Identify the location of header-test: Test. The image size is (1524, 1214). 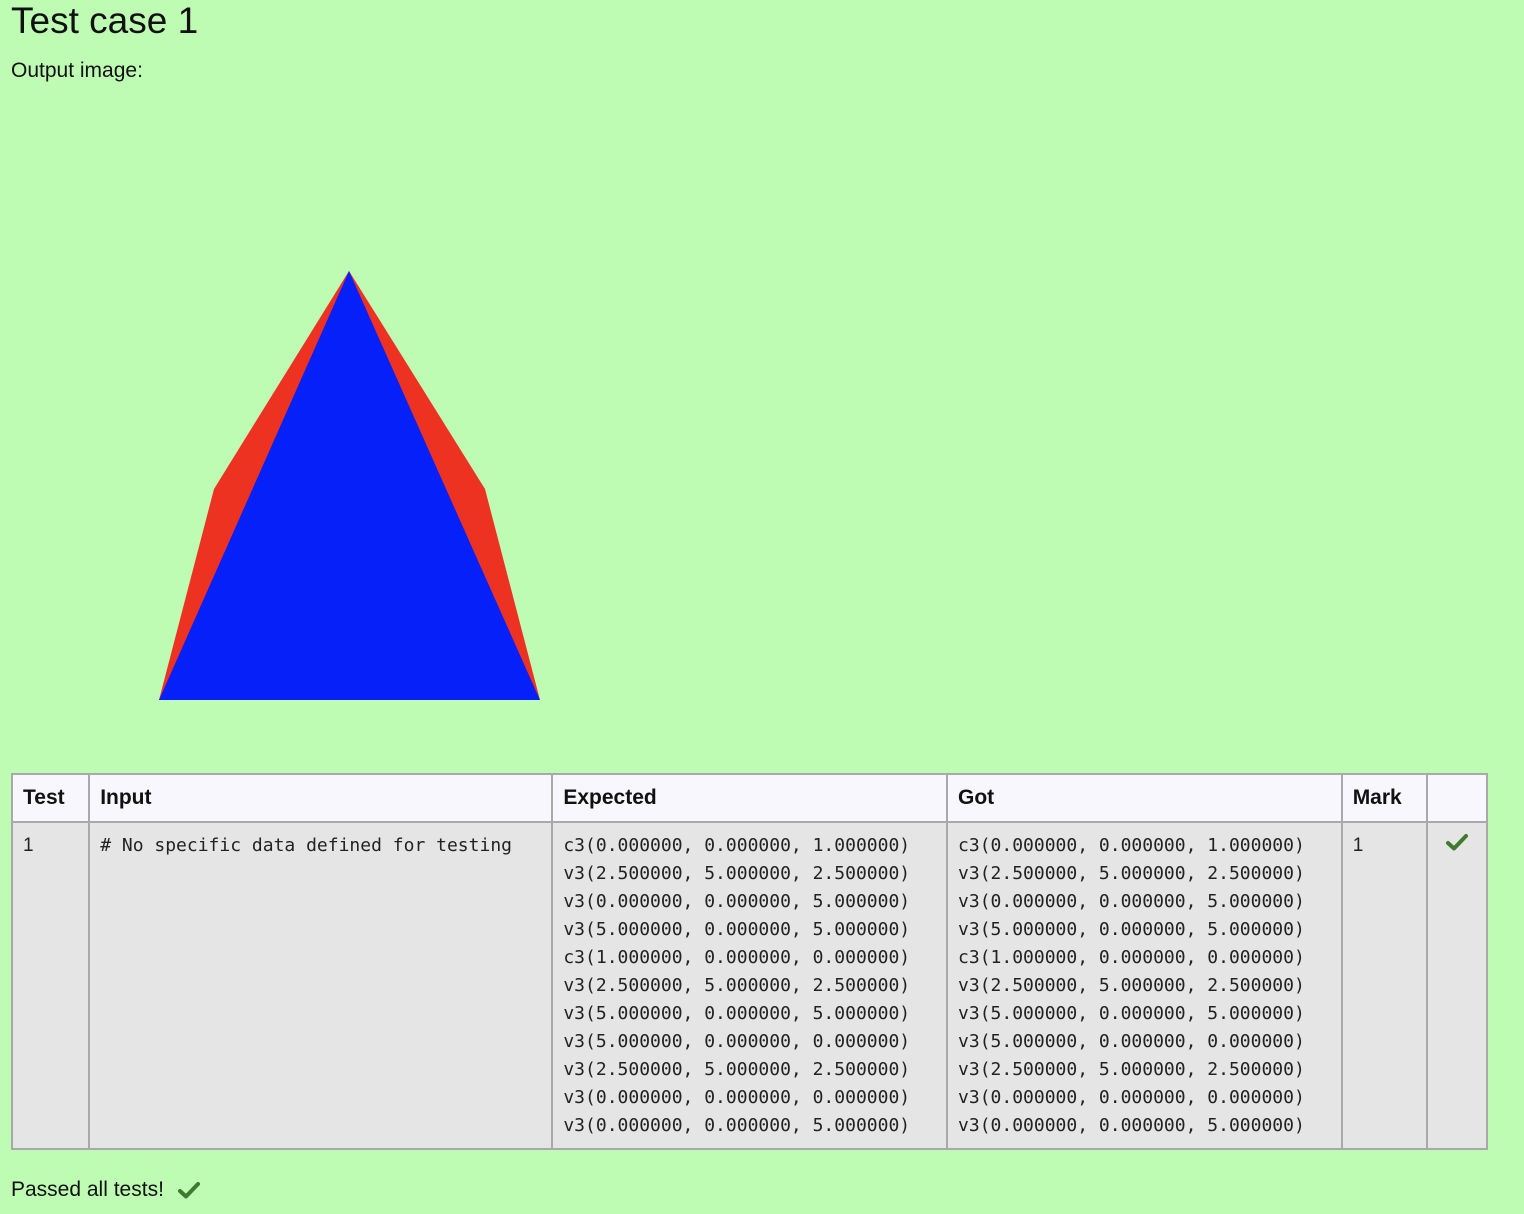
(50, 798).